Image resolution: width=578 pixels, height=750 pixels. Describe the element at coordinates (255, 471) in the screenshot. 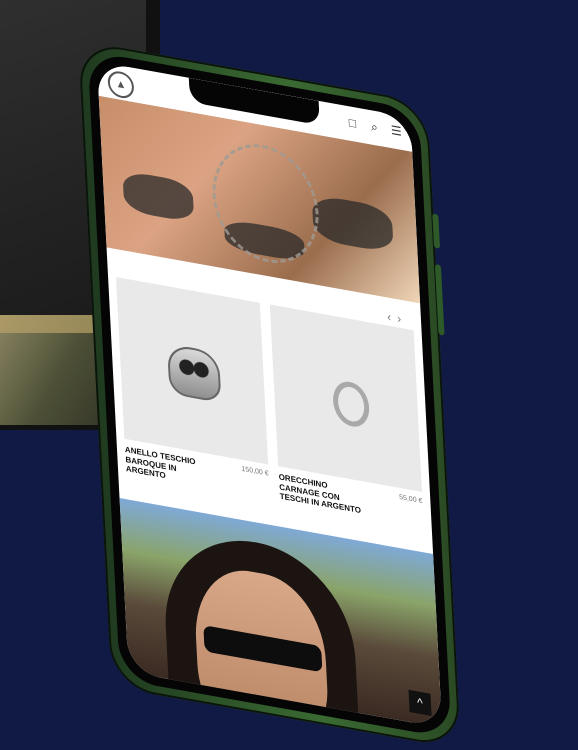

I see `product-price: 150,00 €` at that location.